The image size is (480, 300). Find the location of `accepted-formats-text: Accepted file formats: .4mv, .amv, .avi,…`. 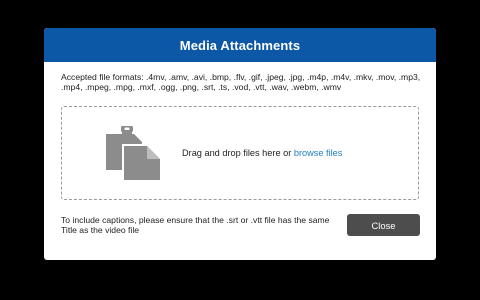

accepted-formats-text: Accepted file formats: .4mv, .amv, .avi,… is located at coordinates (241, 82).